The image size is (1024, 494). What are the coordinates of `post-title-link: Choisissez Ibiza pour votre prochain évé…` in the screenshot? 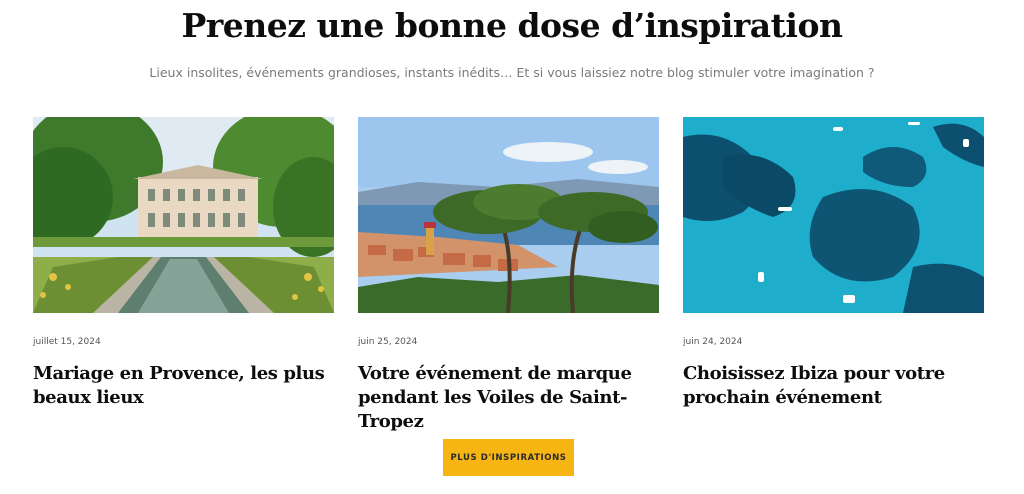 It's located at (833, 386).